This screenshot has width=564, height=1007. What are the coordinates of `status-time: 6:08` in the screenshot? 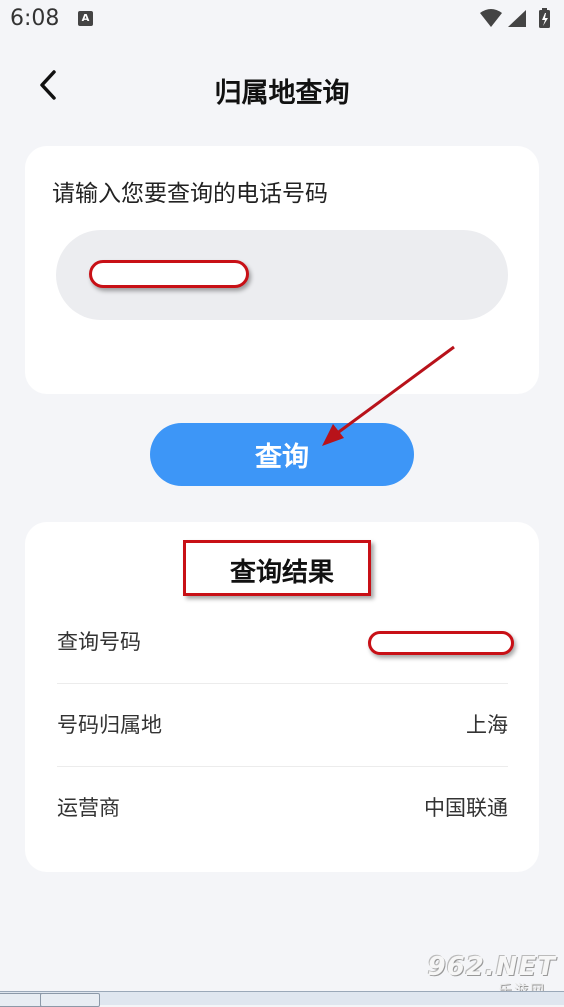 It's located at (35, 18).